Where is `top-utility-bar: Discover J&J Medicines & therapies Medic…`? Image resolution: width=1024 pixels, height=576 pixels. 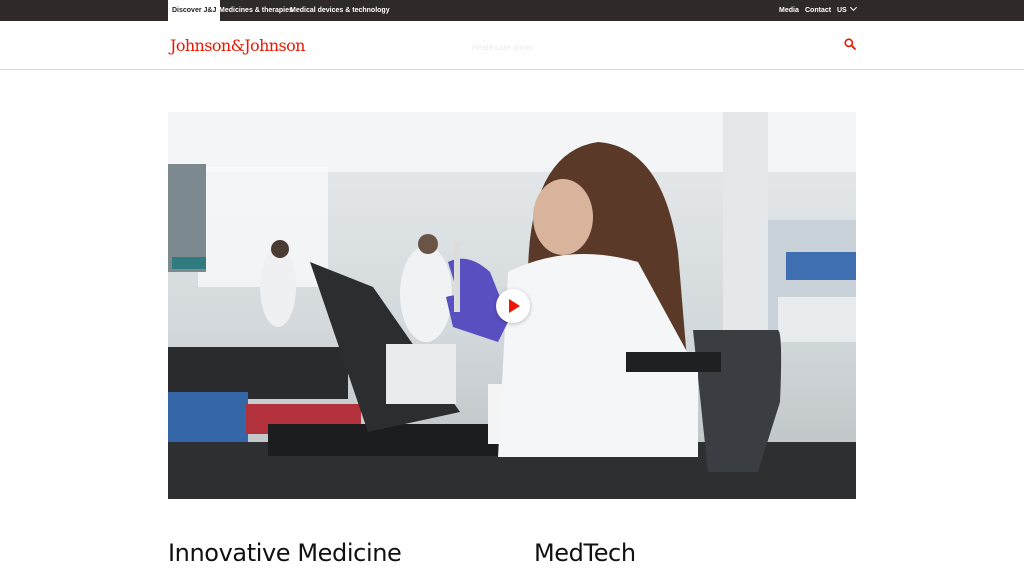 top-utility-bar: Discover J&J Medicines & therapies Medic… is located at coordinates (512, 10).